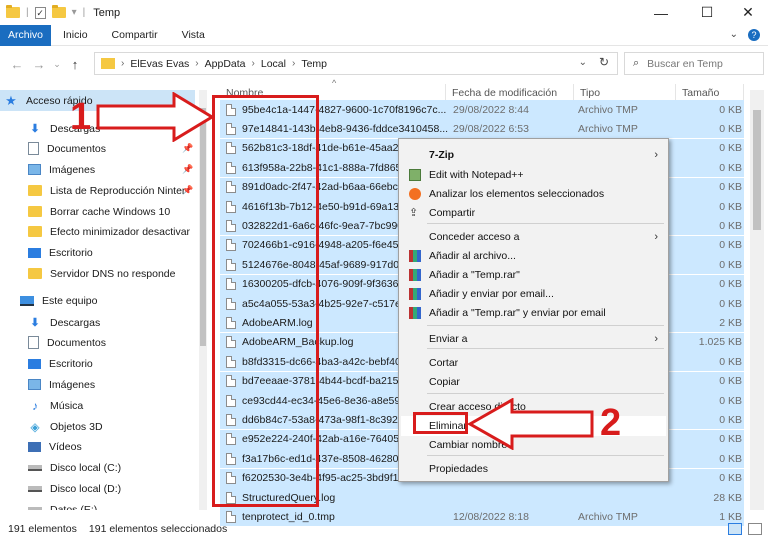 Image resolution: width=768 pixels, height=540 pixels. Describe the element at coordinates (533, 275) in the screenshot. I see `menu-item-add-temp-rar: Añadir a "Temp.rar"` at that location.